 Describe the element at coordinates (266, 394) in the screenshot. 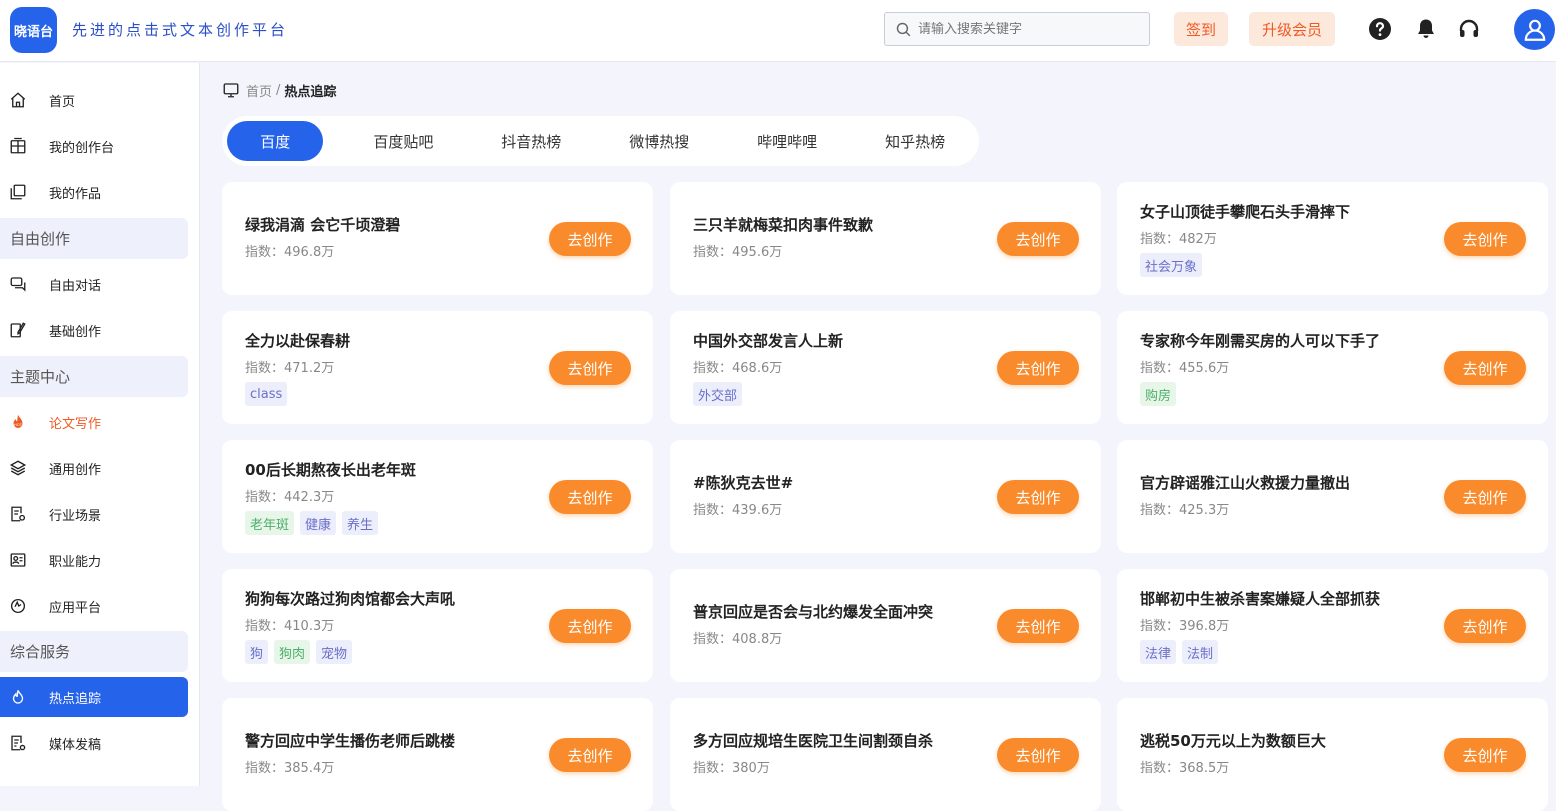

I see `topic-tag: class` at that location.